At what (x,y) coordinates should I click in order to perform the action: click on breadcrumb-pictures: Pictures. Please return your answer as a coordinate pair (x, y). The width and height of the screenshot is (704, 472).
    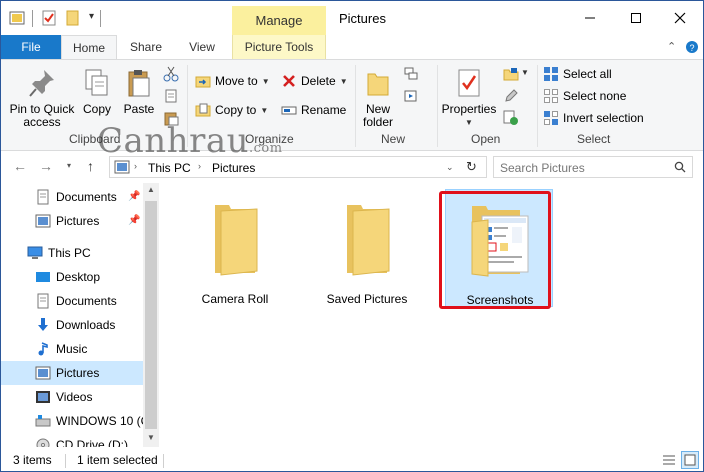
    Looking at the image, I should click on (233, 168).